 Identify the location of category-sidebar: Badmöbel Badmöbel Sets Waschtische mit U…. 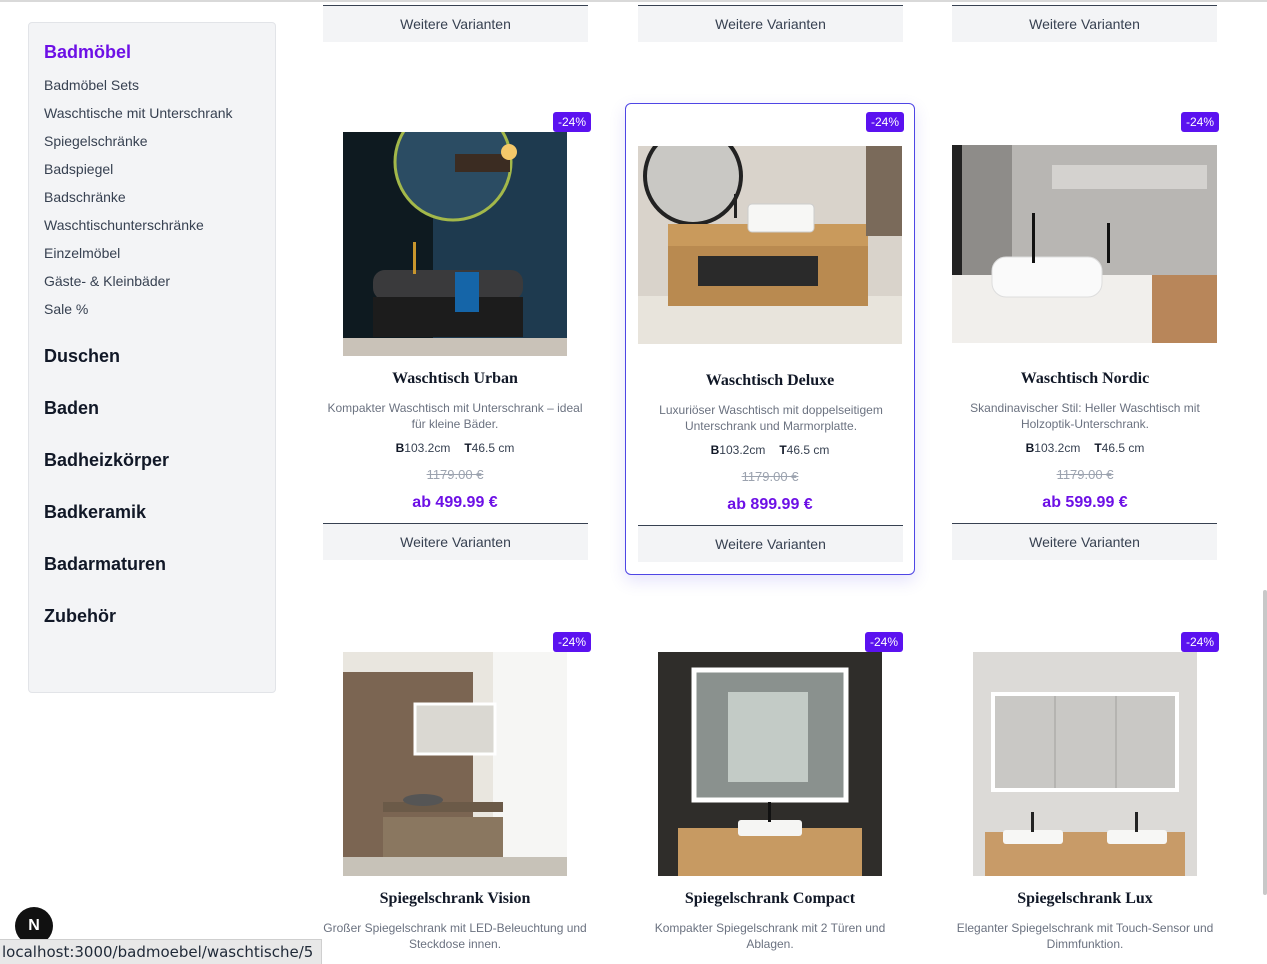
(152, 357).